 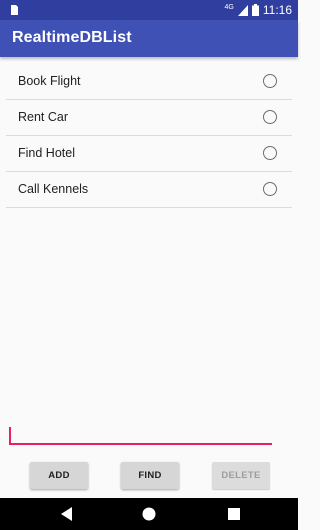 What do you see at coordinates (229, 7) in the screenshot?
I see `network-type-label: 4G` at bounding box center [229, 7].